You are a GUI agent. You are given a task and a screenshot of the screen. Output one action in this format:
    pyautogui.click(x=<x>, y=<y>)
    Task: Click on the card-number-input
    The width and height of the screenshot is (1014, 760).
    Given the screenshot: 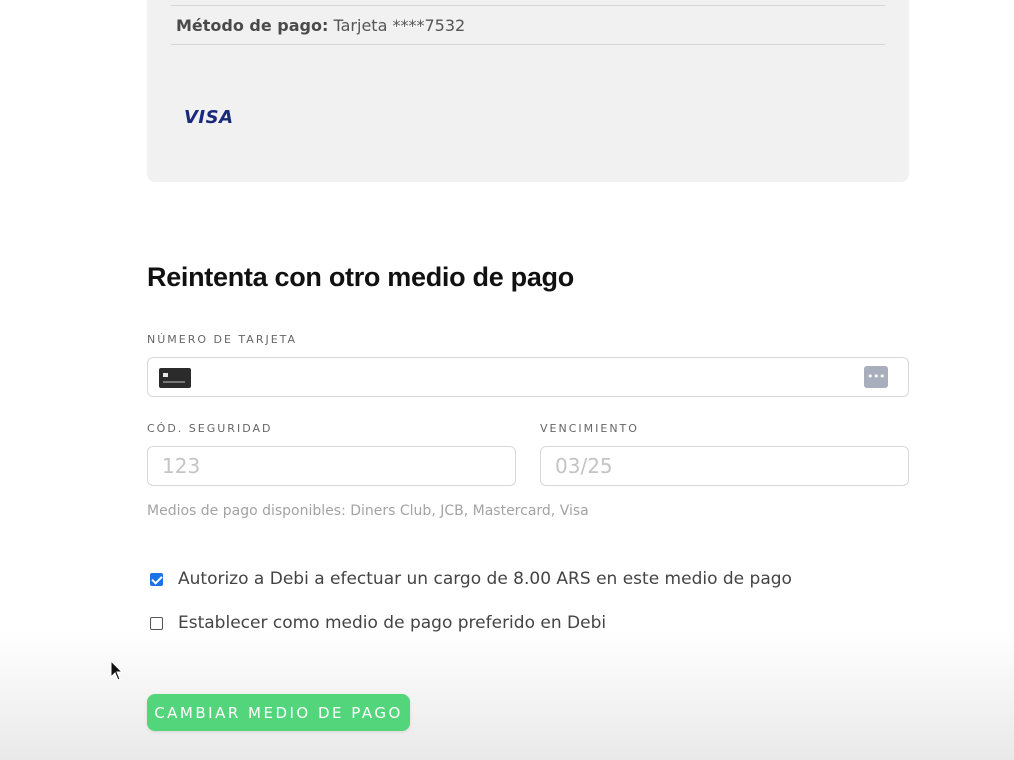 What is the action you would take?
    pyautogui.click(x=504, y=377)
    